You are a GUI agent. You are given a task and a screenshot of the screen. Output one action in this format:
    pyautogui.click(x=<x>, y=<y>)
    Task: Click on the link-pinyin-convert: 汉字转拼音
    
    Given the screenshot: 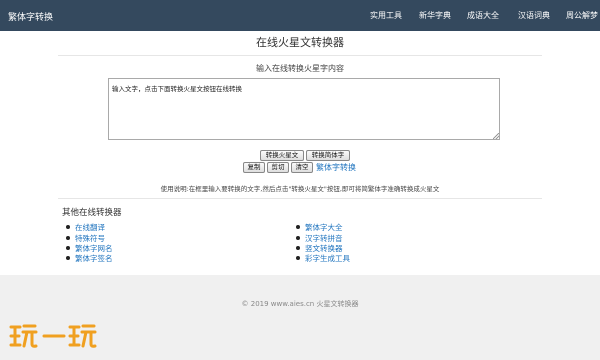 What is the action you would take?
    pyautogui.click(x=324, y=238)
    